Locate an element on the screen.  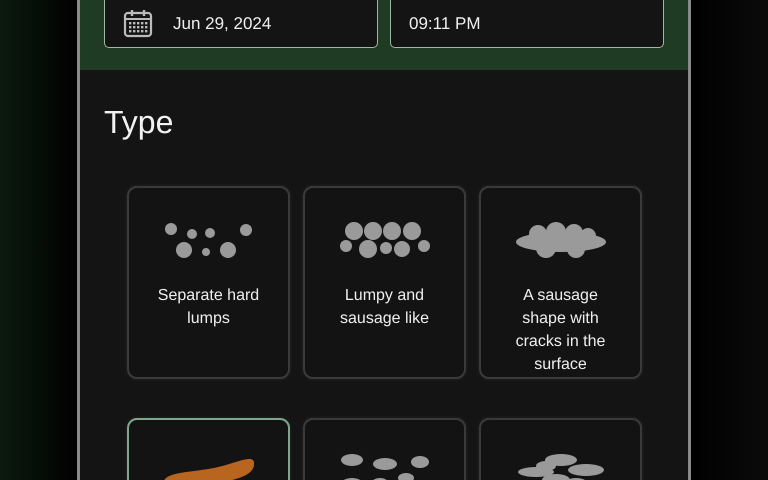
section-title: Type is located at coordinates (139, 122).